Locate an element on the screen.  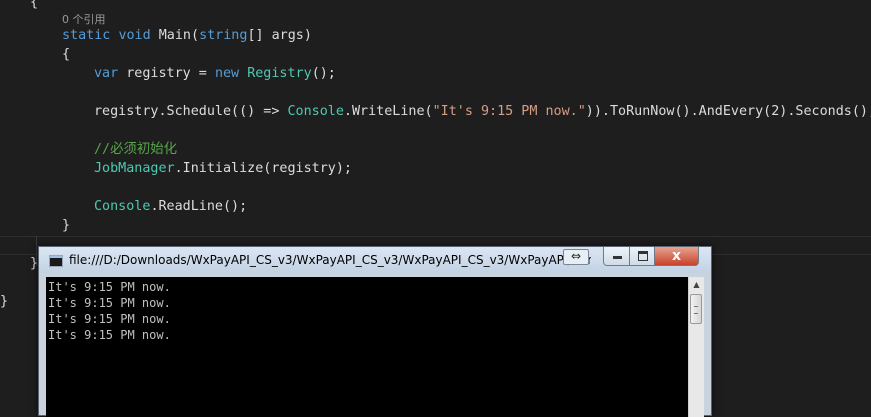
resize-arrows-icon: ⇔ is located at coordinates (576, 257).